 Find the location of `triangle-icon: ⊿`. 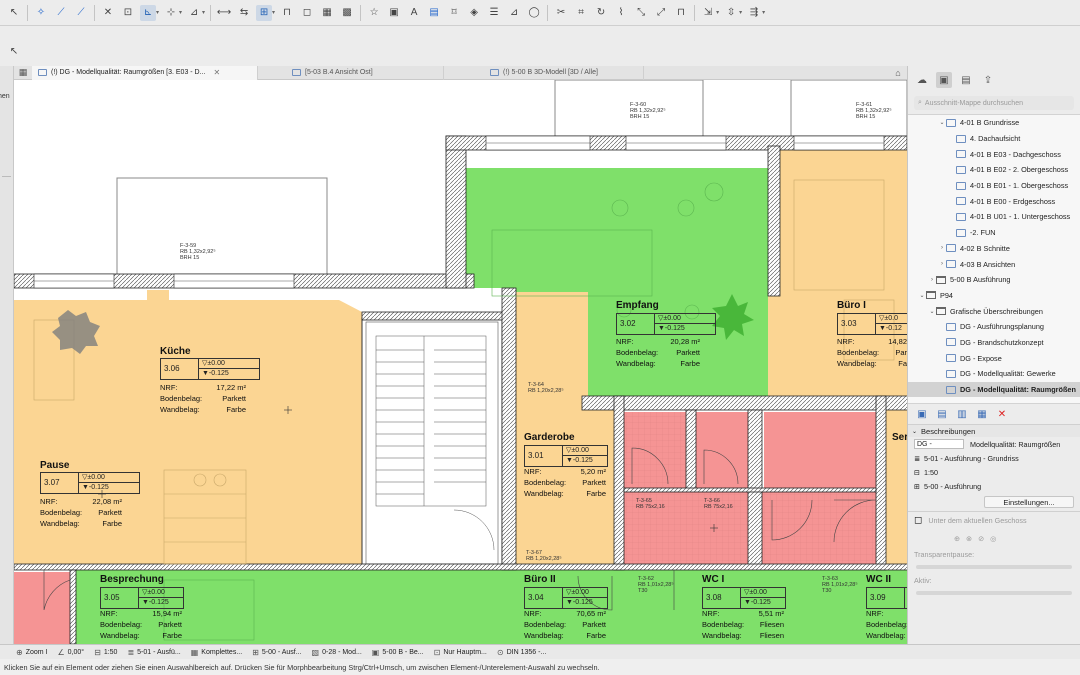

triangle-icon: ⊿ is located at coordinates (514, 13).